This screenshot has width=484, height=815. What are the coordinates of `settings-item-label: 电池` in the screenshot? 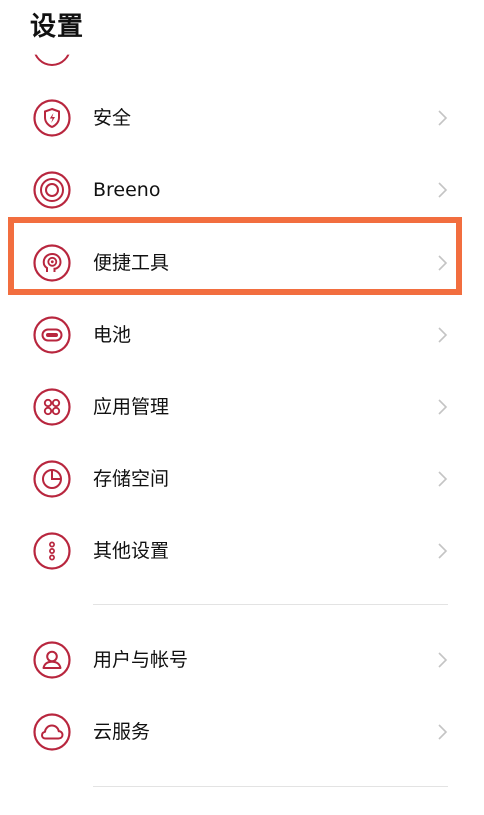 It's located at (112, 335).